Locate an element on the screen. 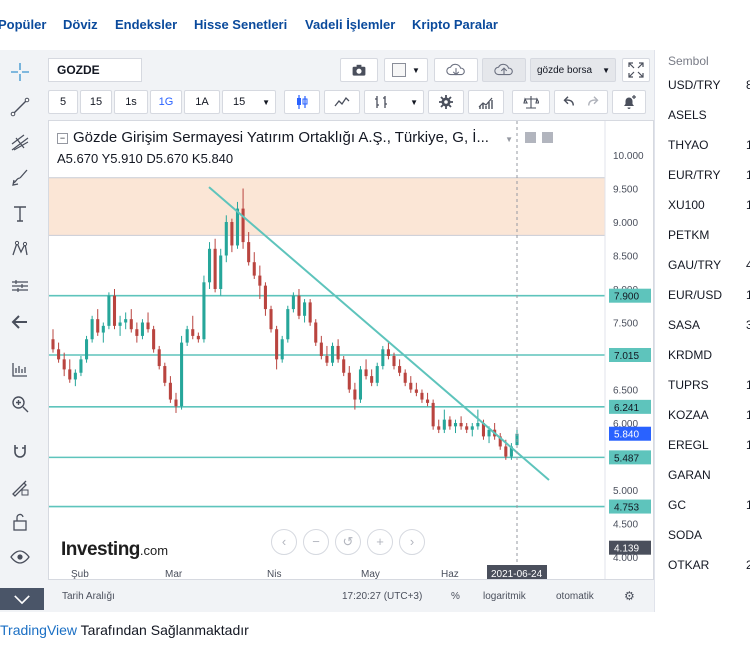 The width and height of the screenshot is (750, 661). tradingview-link: TradingView is located at coordinates (38, 630).